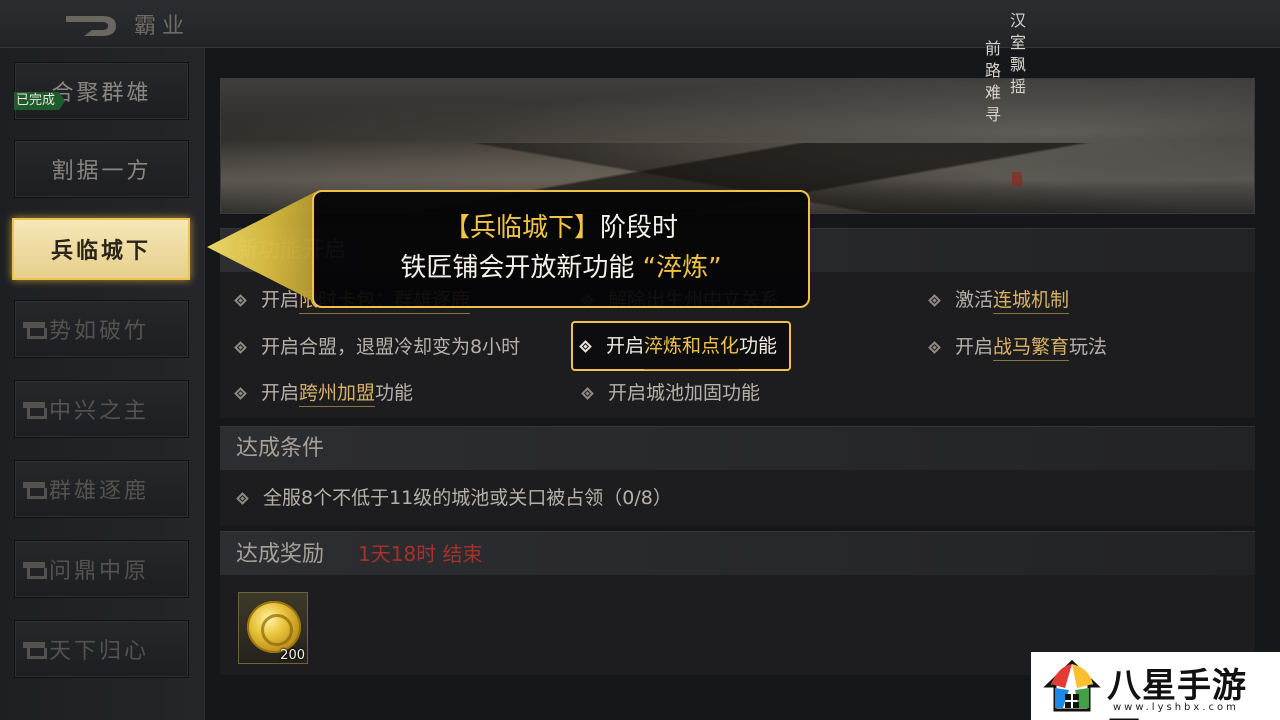 This screenshot has width=1280, height=720. Describe the element at coordinates (737, 553) in the screenshot. I see `rewards-section-header: 达成奖励 1天18时 结束` at that location.